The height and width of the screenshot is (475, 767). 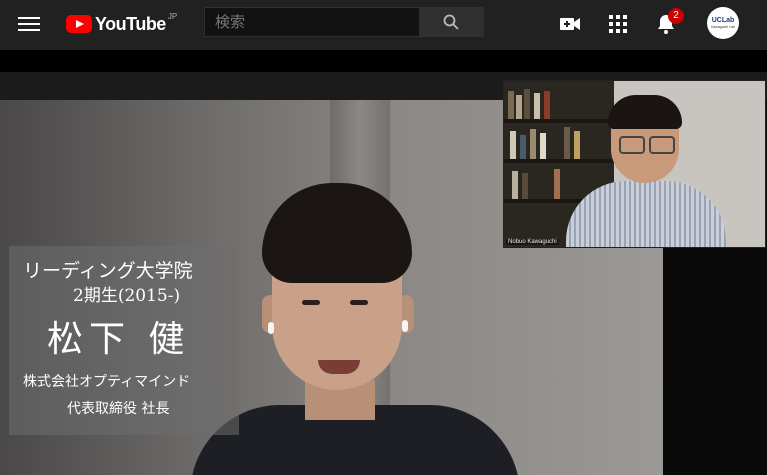 What do you see at coordinates (107, 382) in the screenshot?
I see `caption-company: 株式会社オプティマインド` at bounding box center [107, 382].